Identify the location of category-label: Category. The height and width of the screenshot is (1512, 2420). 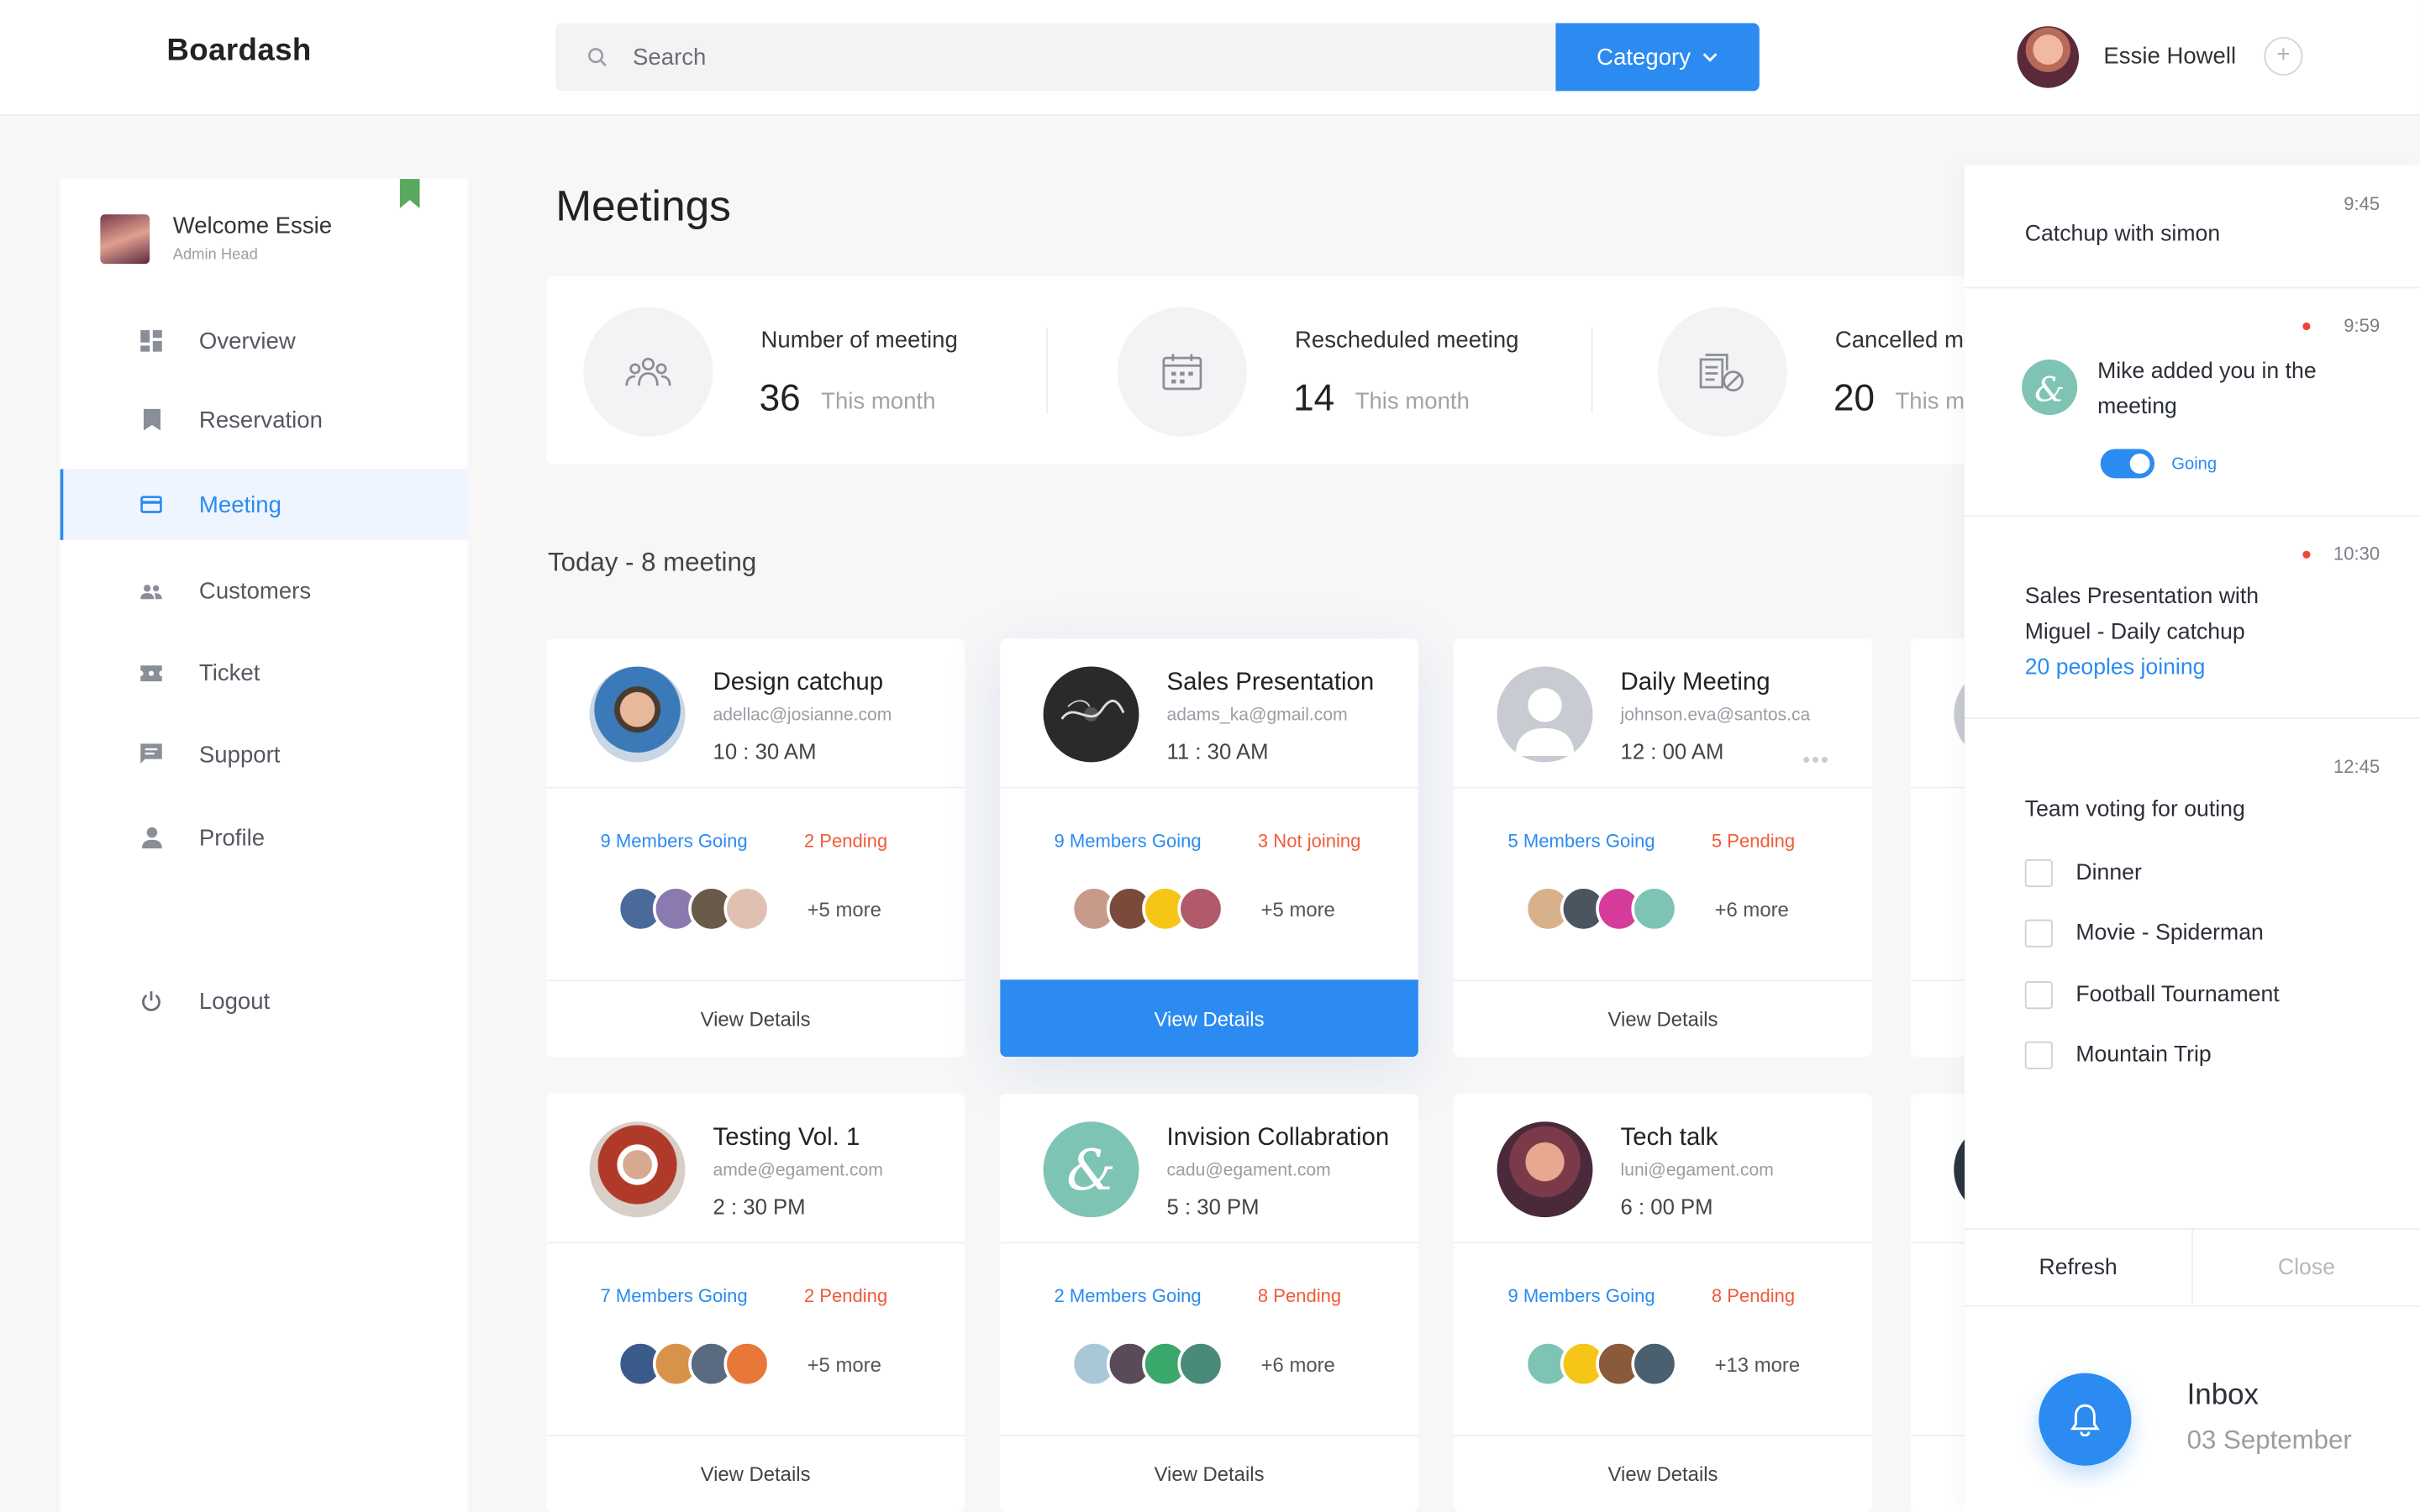
(1644, 57).